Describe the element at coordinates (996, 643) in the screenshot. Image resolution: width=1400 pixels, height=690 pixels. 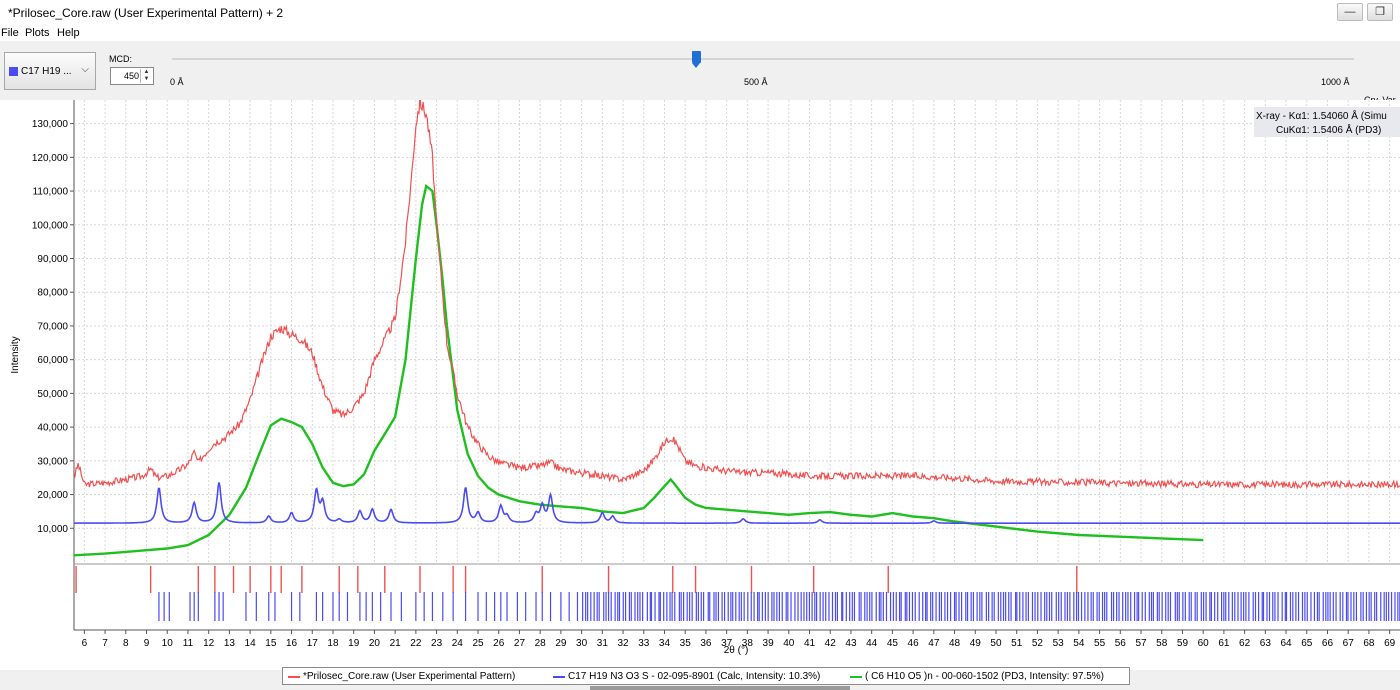
I see `x-tick-label: 50` at that location.